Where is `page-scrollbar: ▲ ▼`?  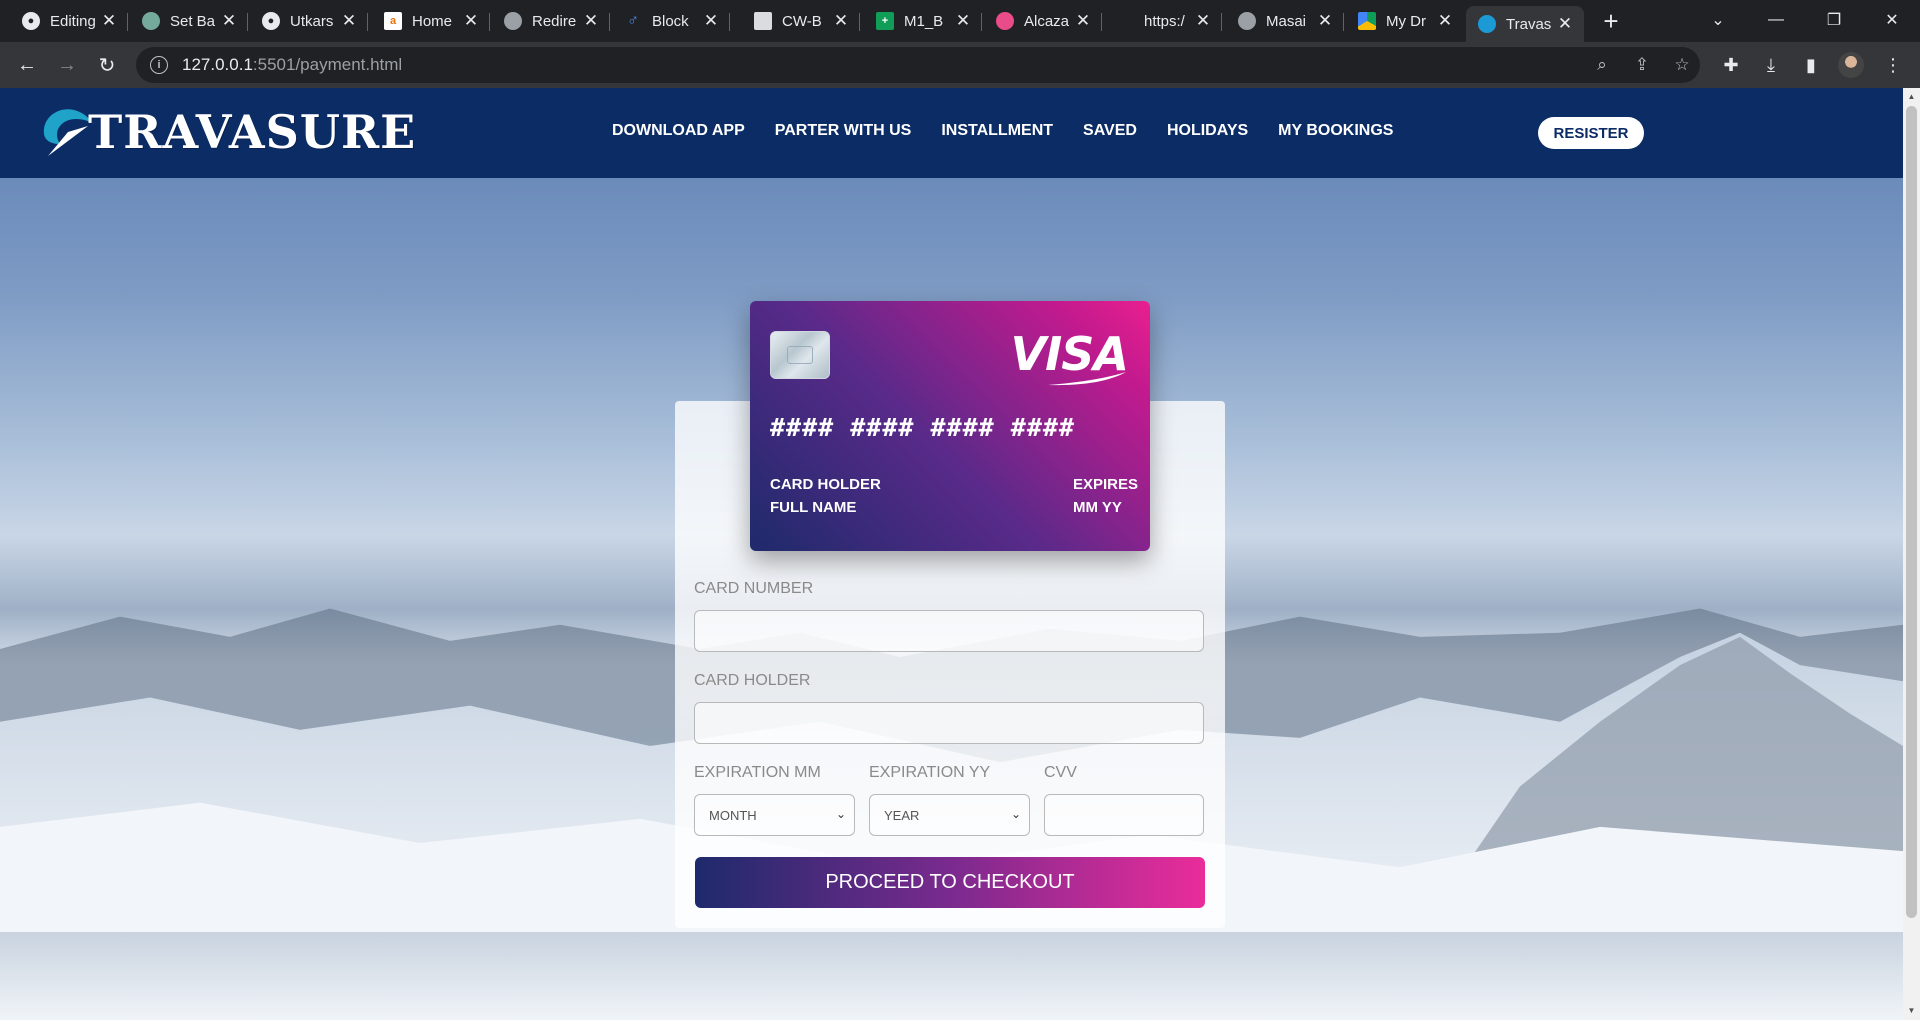 page-scrollbar: ▲ ▼ is located at coordinates (1911, 554).